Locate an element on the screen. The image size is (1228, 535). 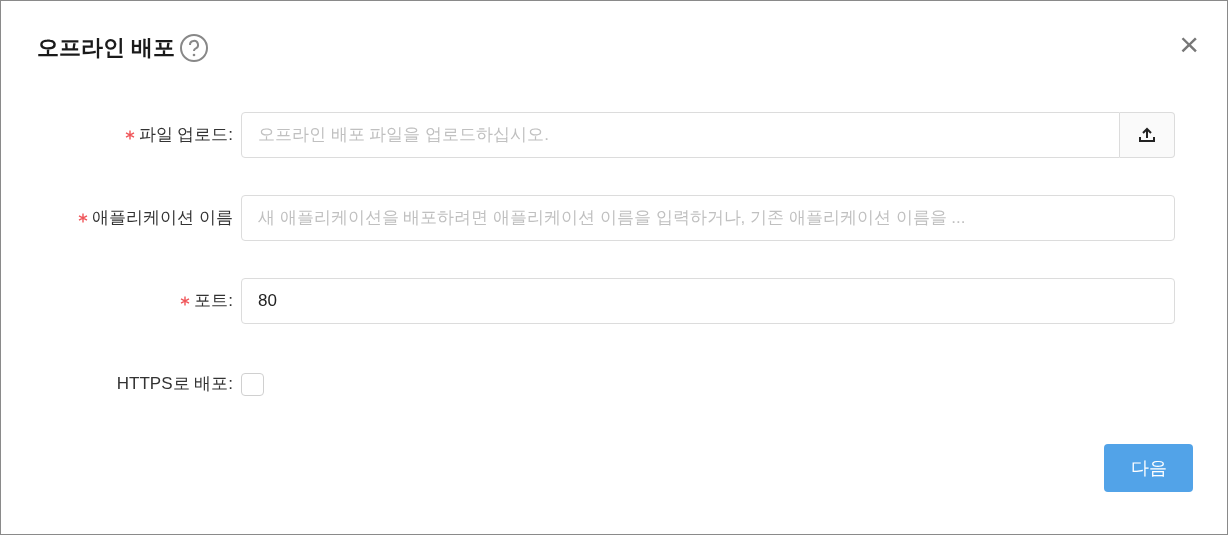
text-field: 80 is located at coordinates (708, 301).